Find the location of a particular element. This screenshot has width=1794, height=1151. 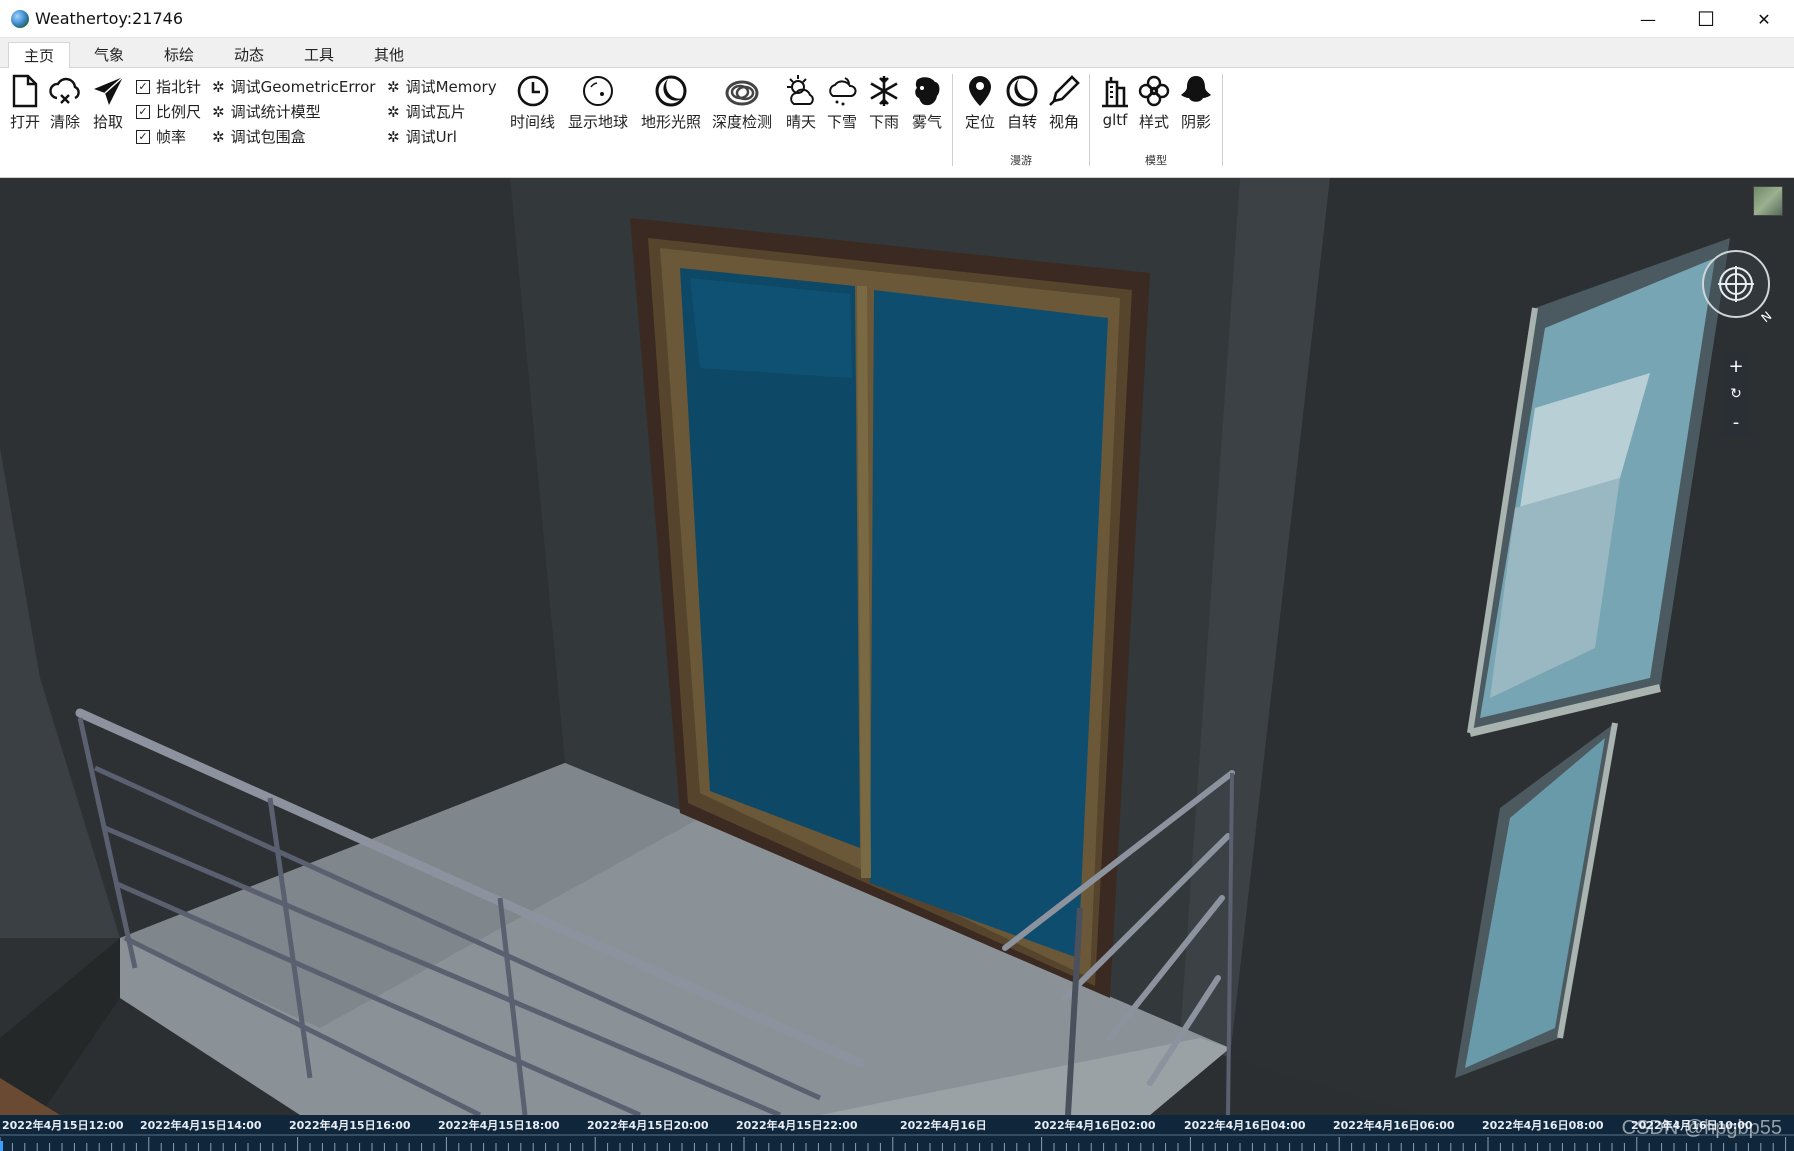

title-bar: Weathertoy:21746 — ☐ ✕ is located at coordinates (897, 19).